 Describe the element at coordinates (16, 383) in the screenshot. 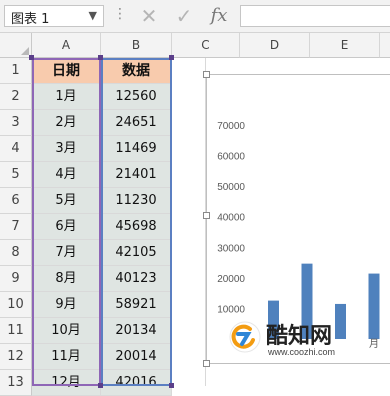

I see `row-header-13: 13` at that location.